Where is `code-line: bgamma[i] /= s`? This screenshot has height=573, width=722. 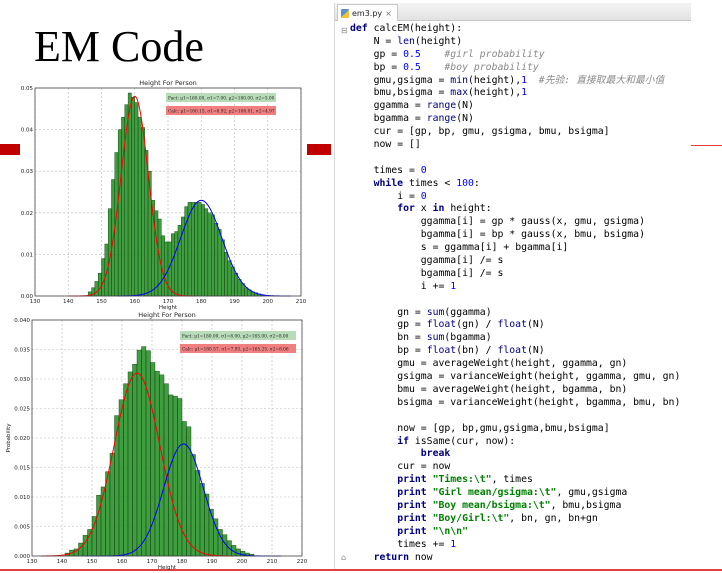
code-line: bgamma[i] /= s is located at coordinates (462, 273).